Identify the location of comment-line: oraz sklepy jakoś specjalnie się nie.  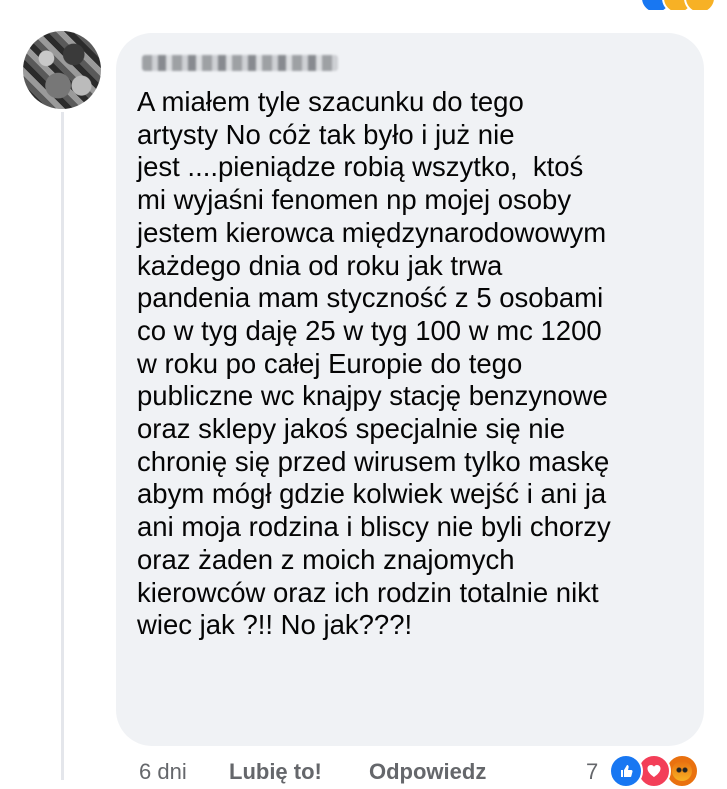
(351, 429).